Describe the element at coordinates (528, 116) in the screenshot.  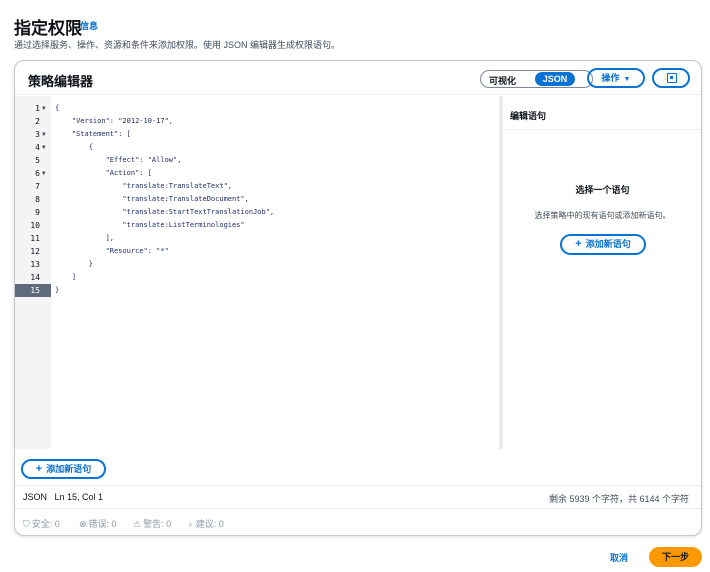
I see `side-panel-title: 编辑语句` at that location.